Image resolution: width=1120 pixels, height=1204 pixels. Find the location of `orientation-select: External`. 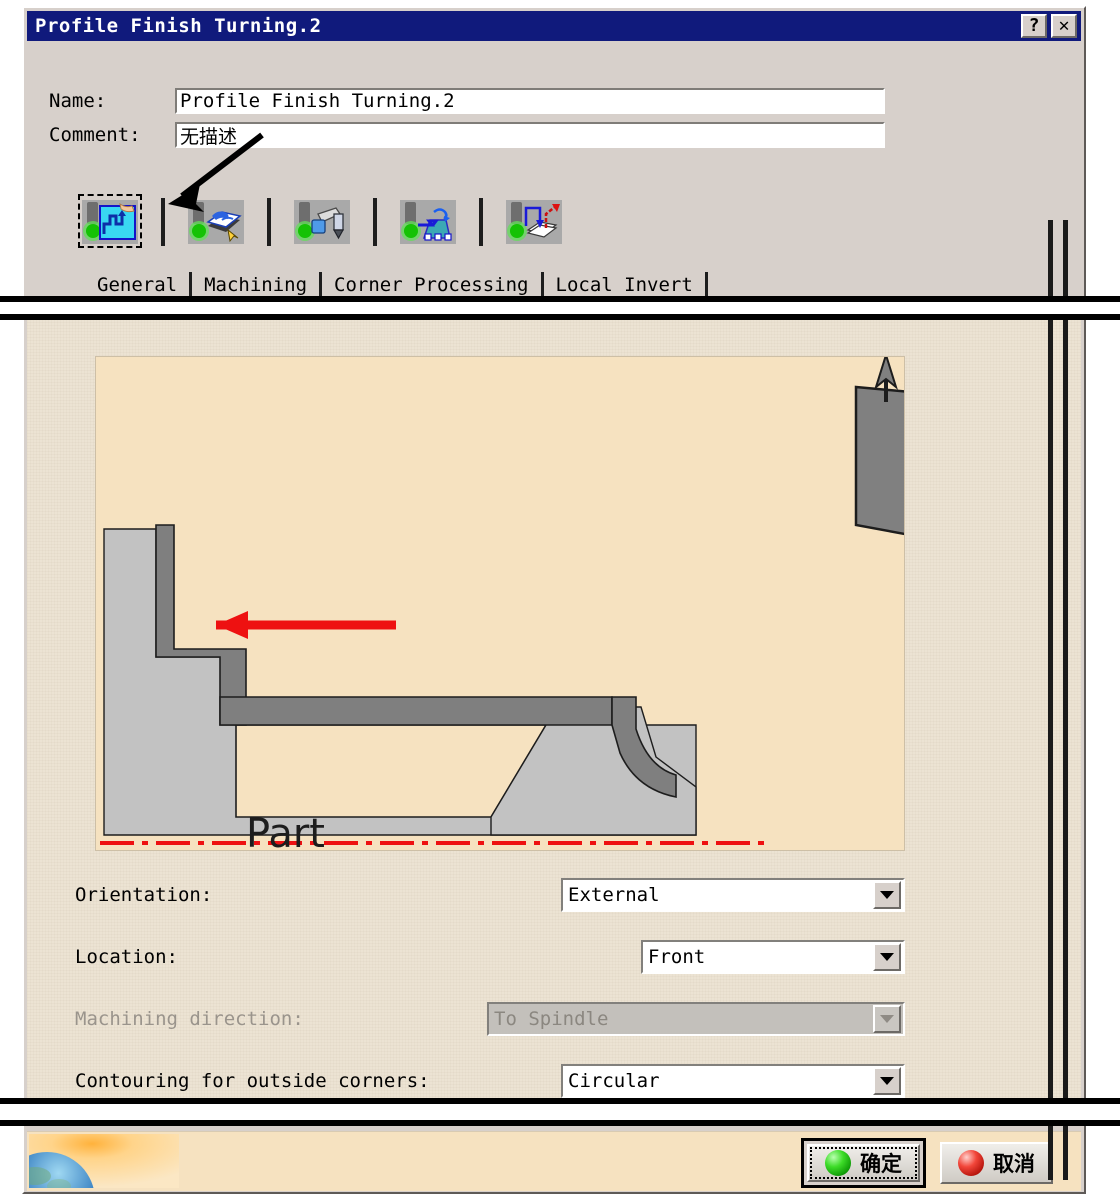

orientation-select: External is located at coordinates (733, 895).